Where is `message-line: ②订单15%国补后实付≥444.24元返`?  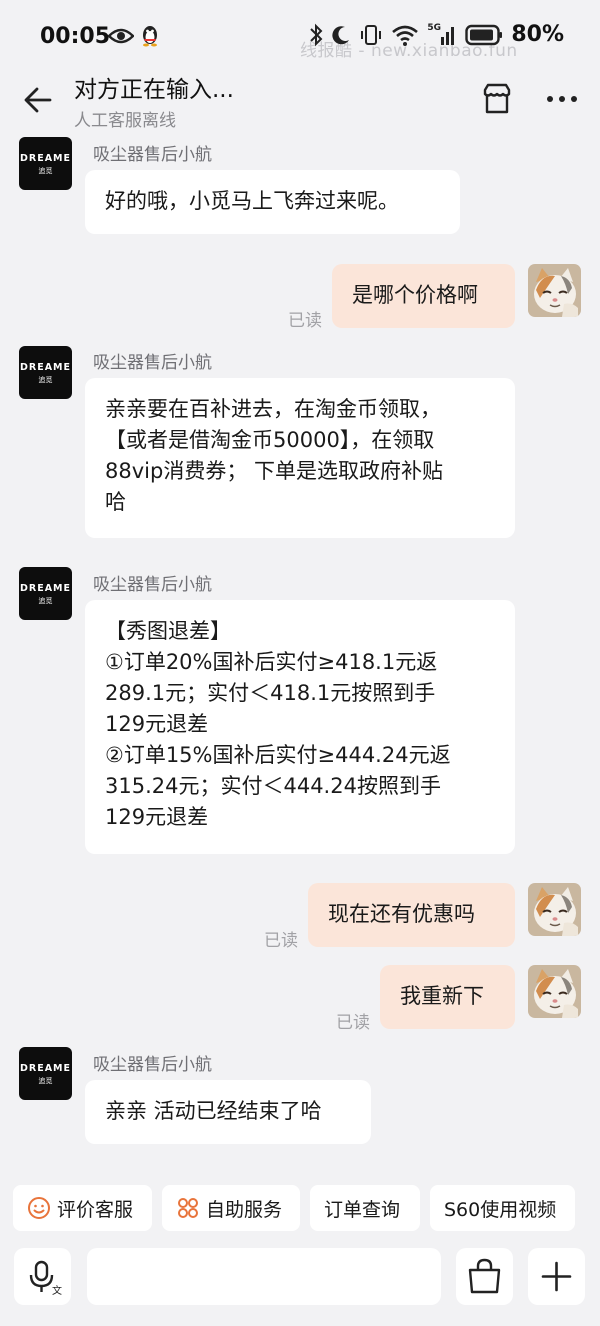 message-line: ②订单15%国补后实付≥444.24元返 is located at coordinates (278, 755).